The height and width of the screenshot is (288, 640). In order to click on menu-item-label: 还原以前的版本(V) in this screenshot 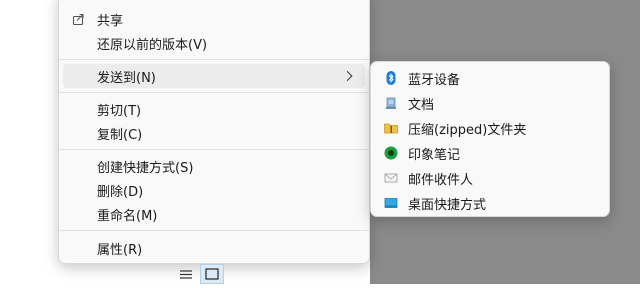, I will do `click(152, 45)`.